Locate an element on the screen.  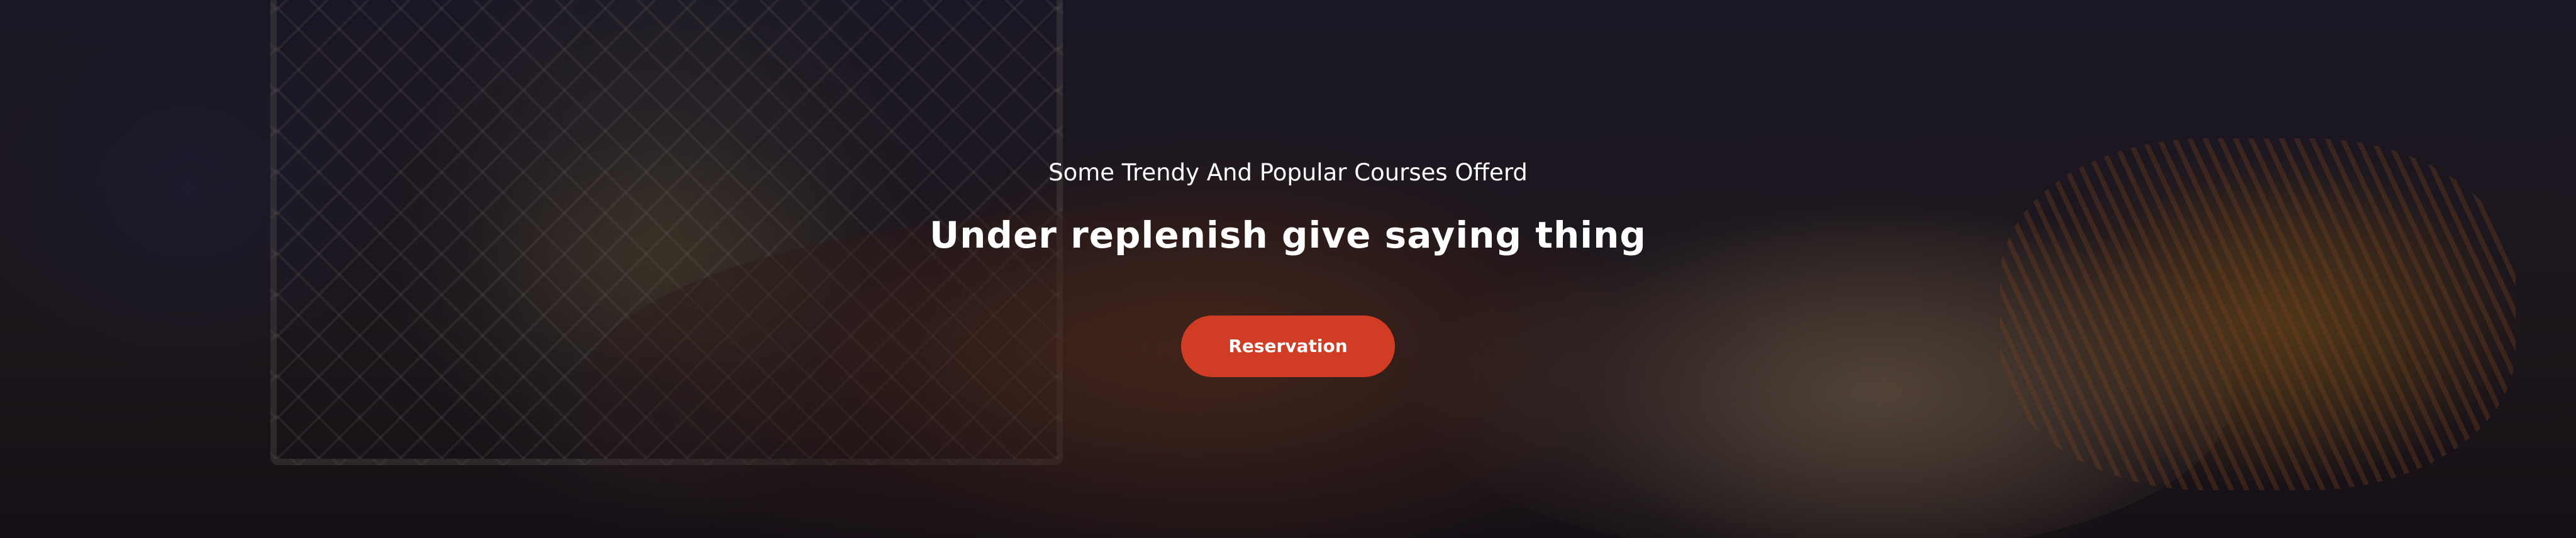
reservation-button: Reservation is located at coordinates (1288, 346).